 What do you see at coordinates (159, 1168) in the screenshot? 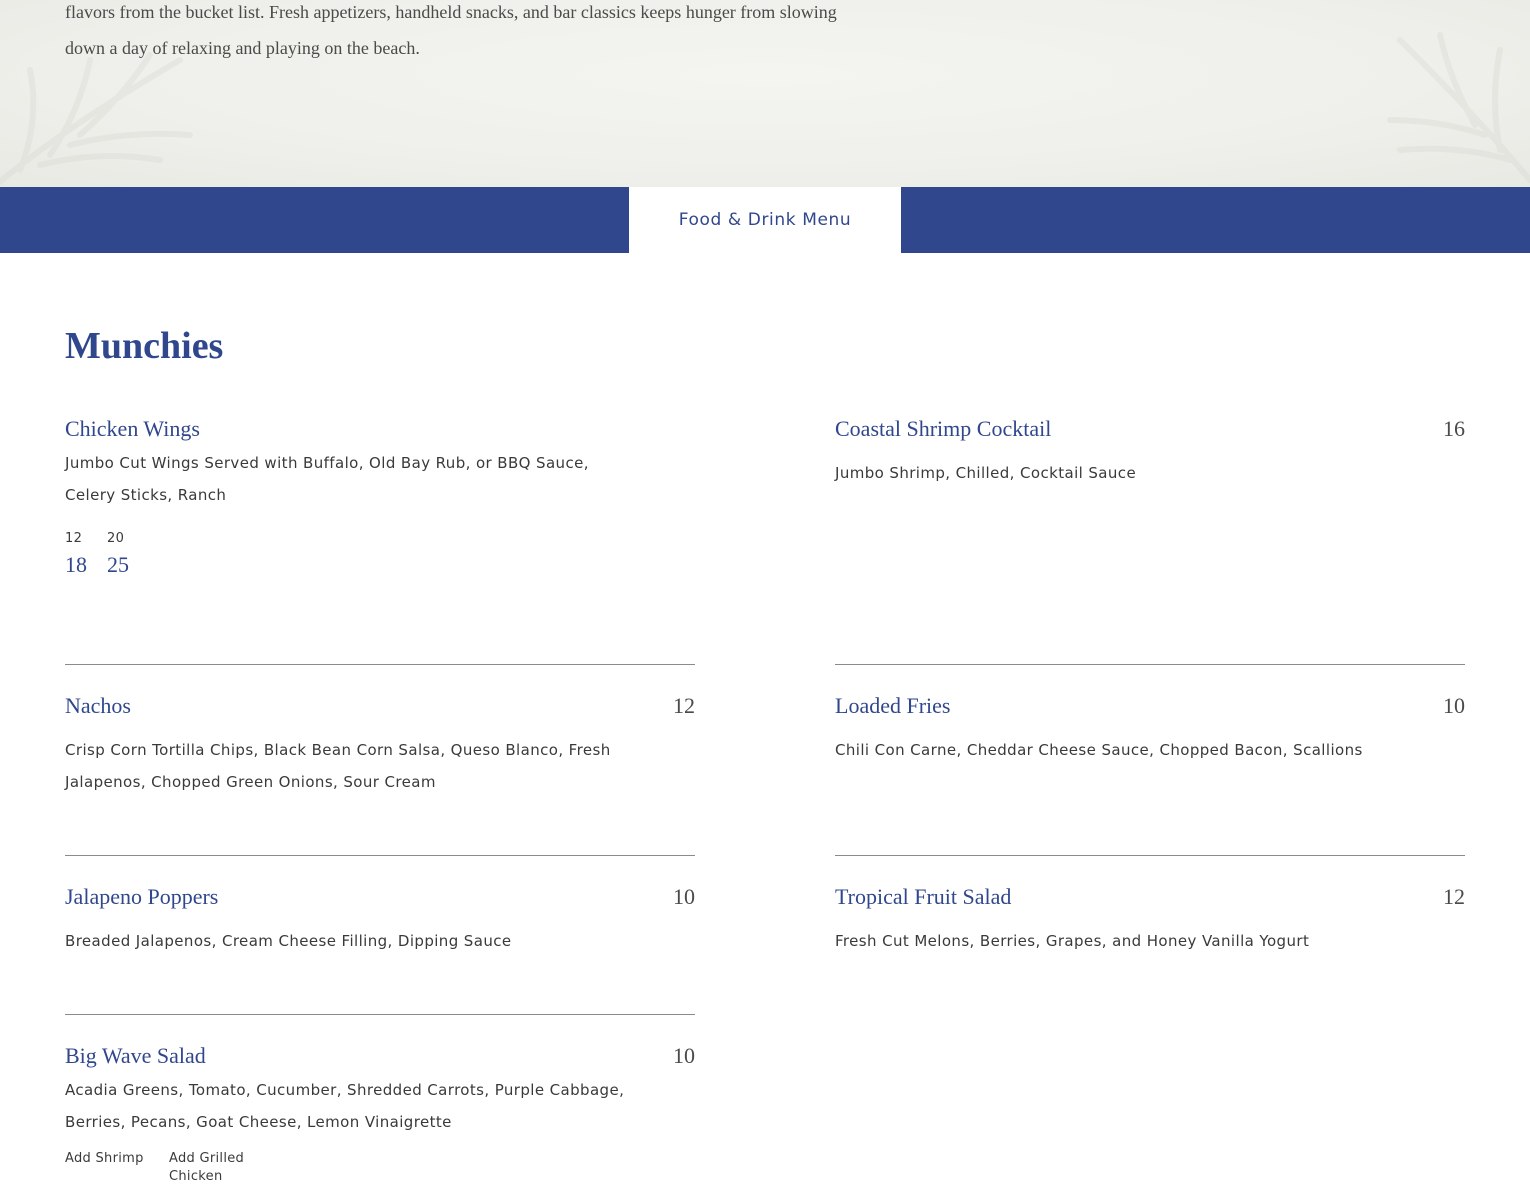
I see `addon-options: Add Shrimp Add Grilled Chicken` at bounding box center [159, 1168].